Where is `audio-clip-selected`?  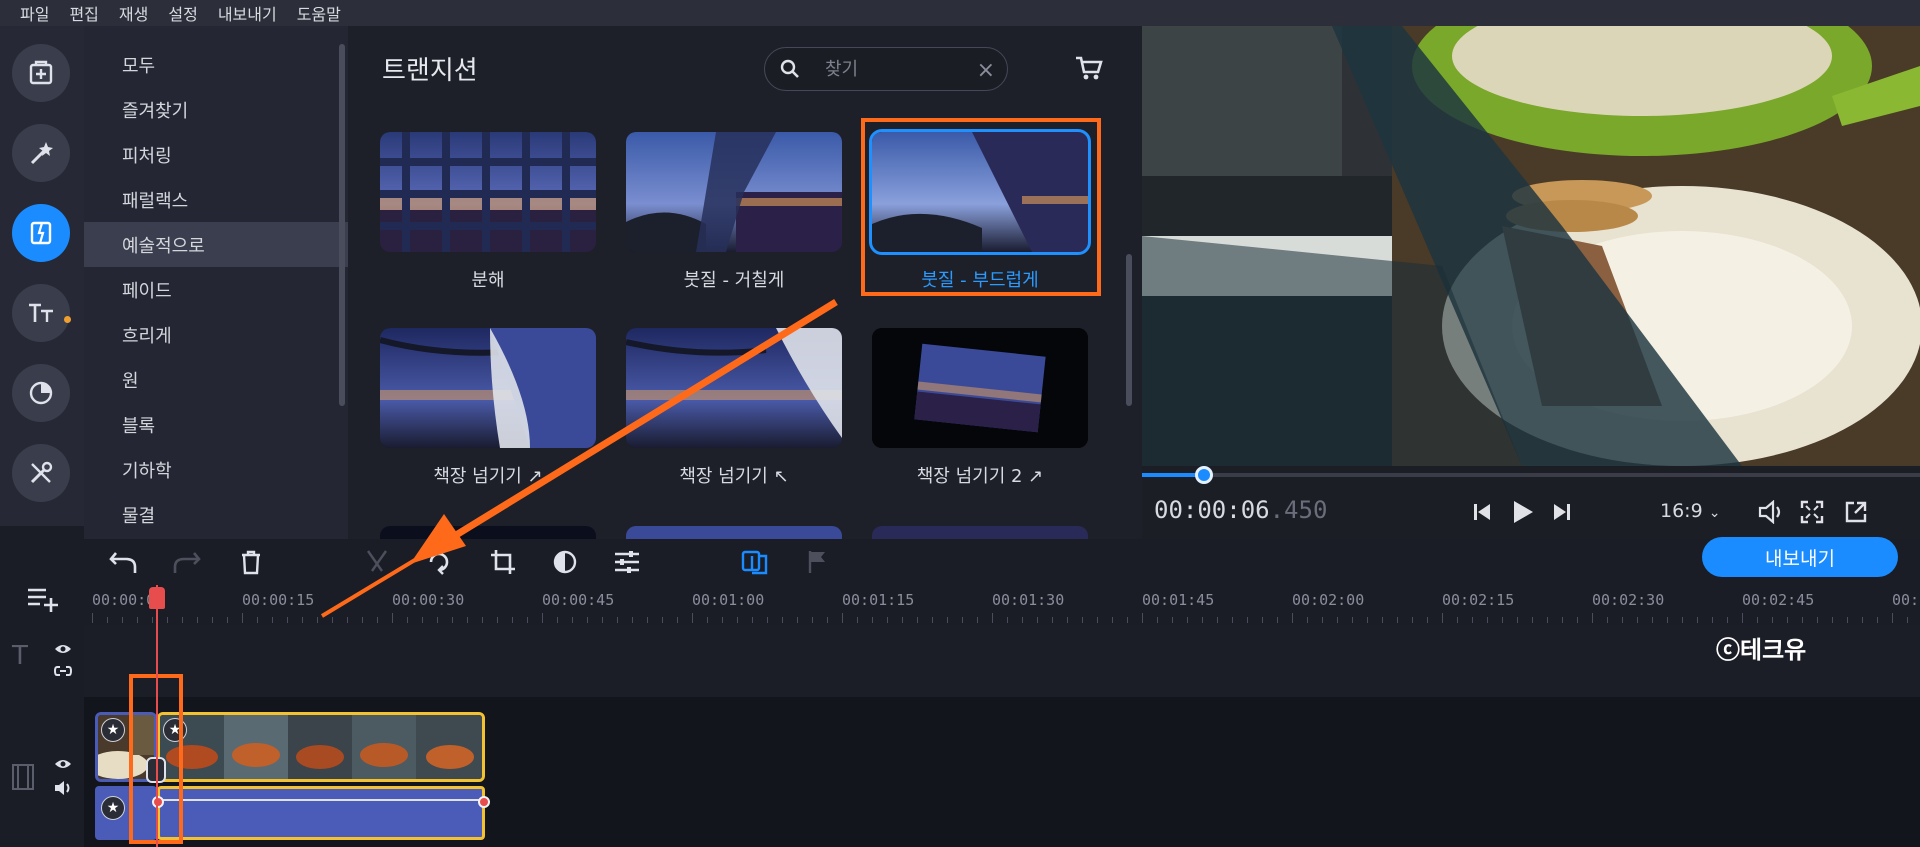
audio-clip-selected is located at coordinates (321, 813).